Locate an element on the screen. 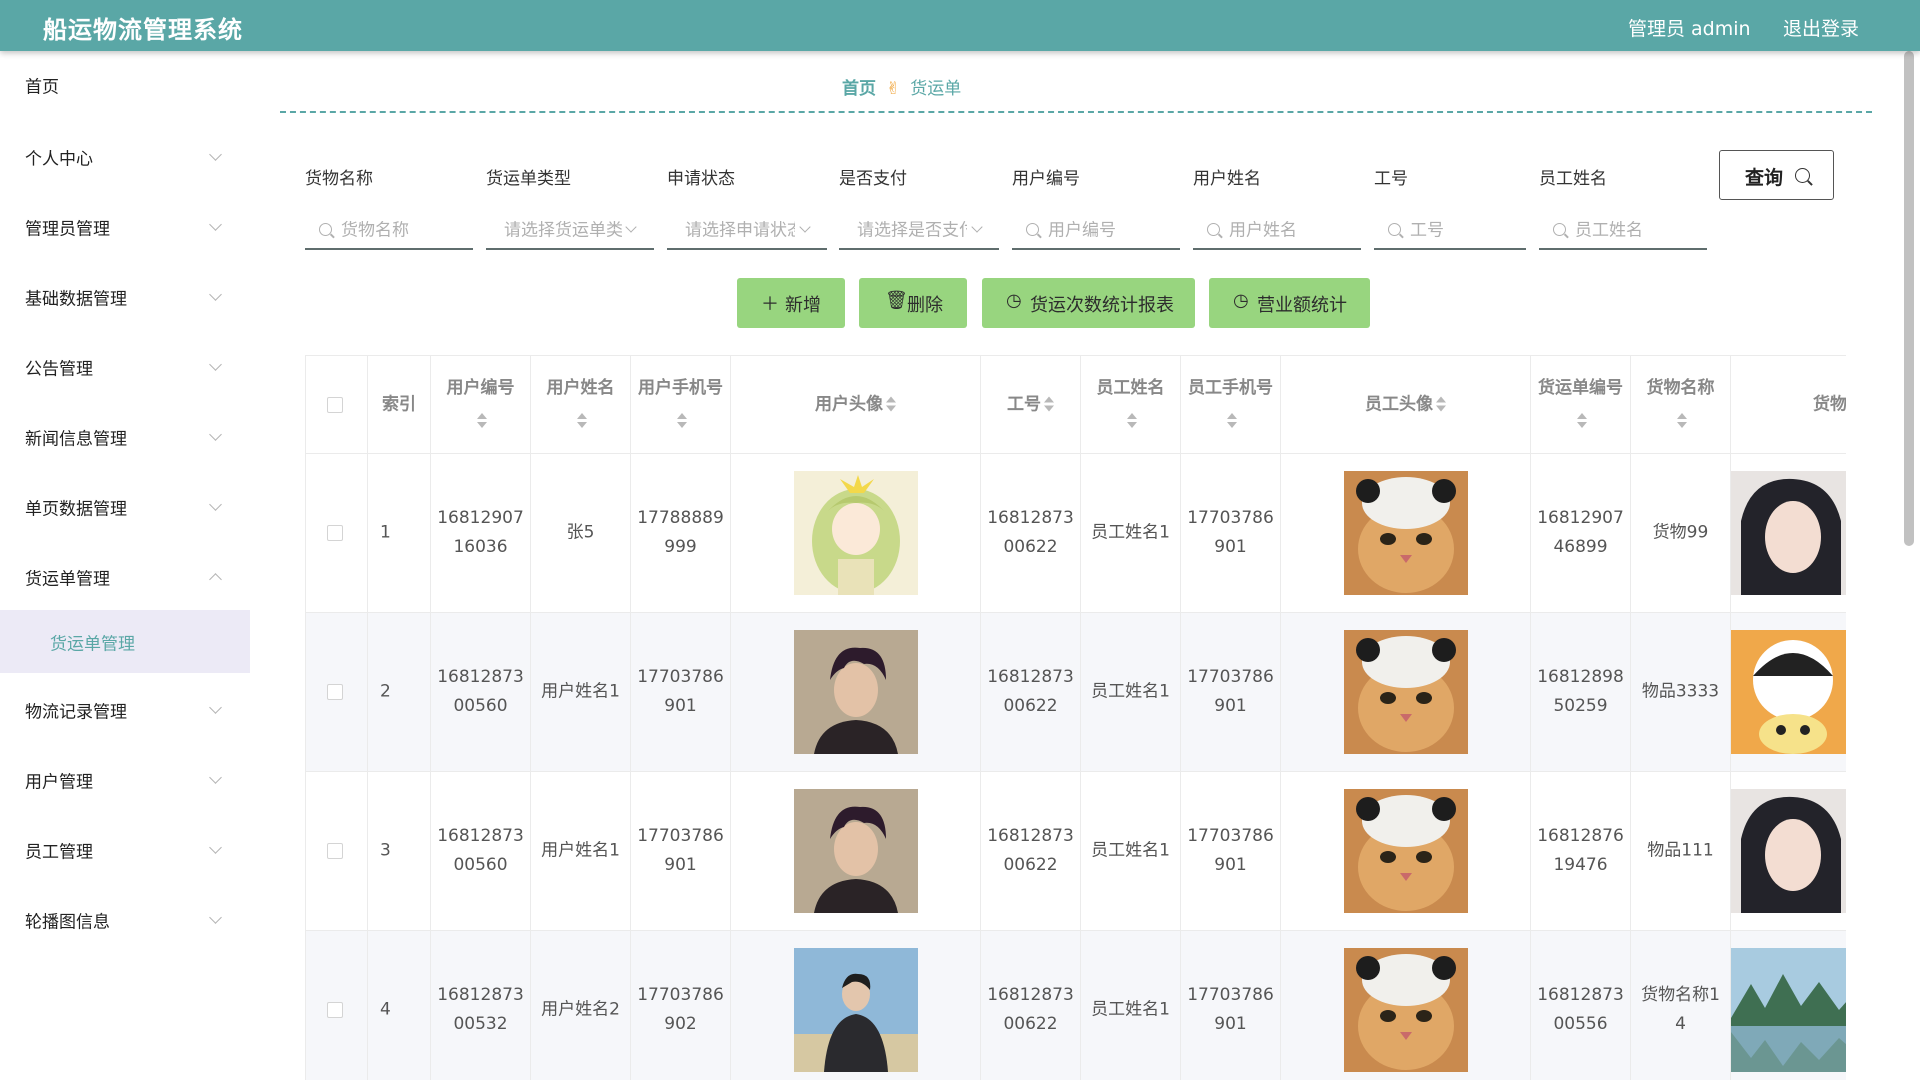 The width and height of the screenshot is (1920, 1080). order-type-select: 请选择货运单类型 is located at coordinates (570, 229).